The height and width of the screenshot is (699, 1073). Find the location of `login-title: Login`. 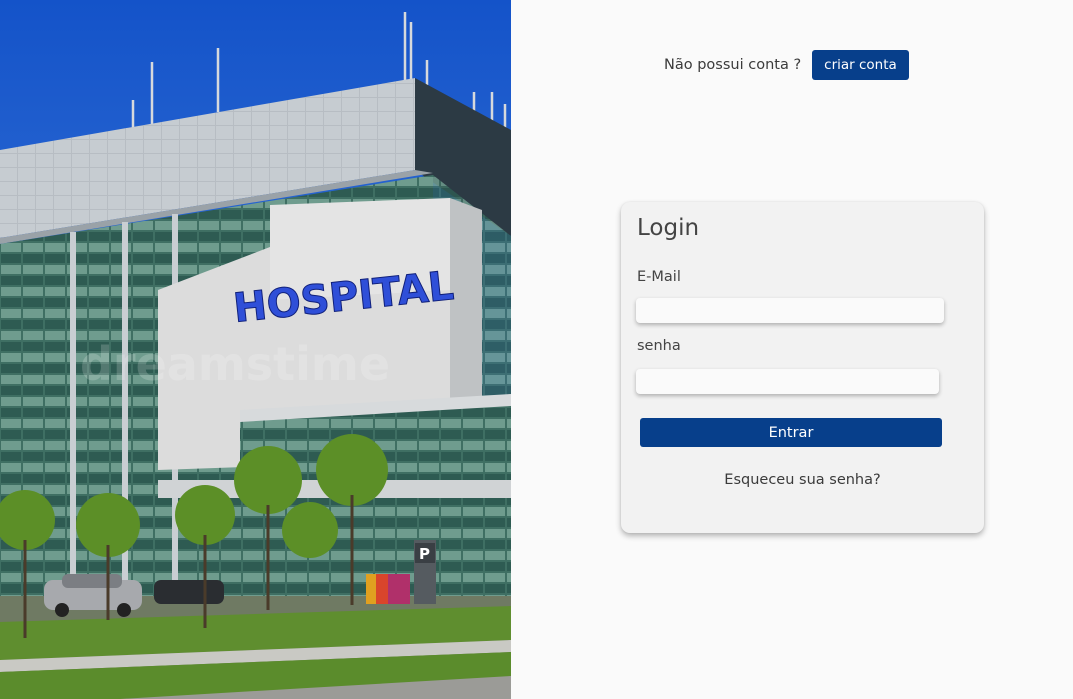

login-title: Login is located at coordinates (668, 228).